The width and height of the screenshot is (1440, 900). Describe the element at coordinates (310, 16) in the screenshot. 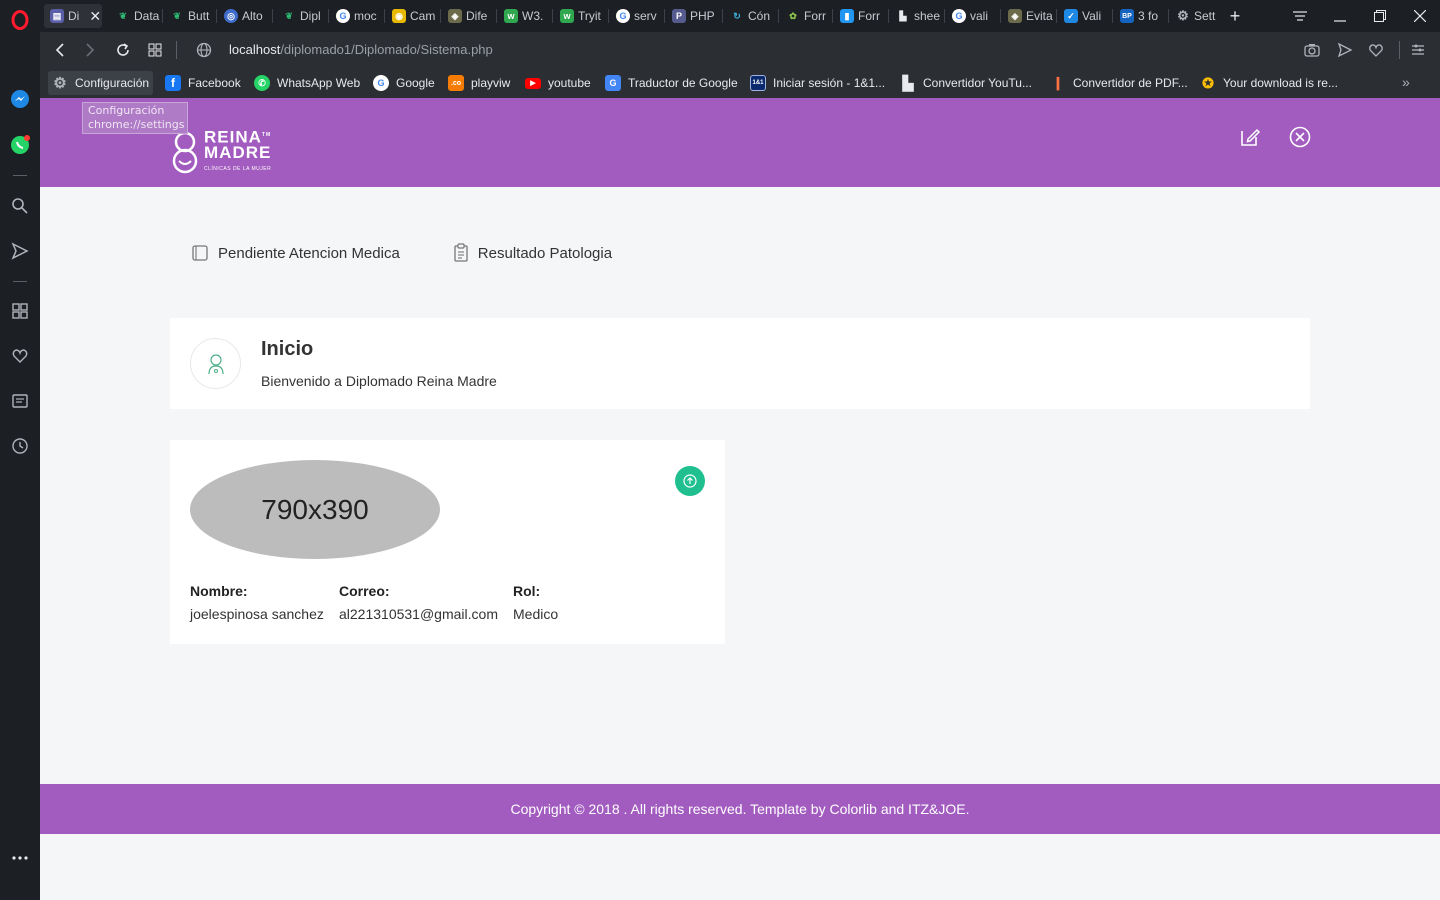

I see `tab-label: Dipl` at that location.